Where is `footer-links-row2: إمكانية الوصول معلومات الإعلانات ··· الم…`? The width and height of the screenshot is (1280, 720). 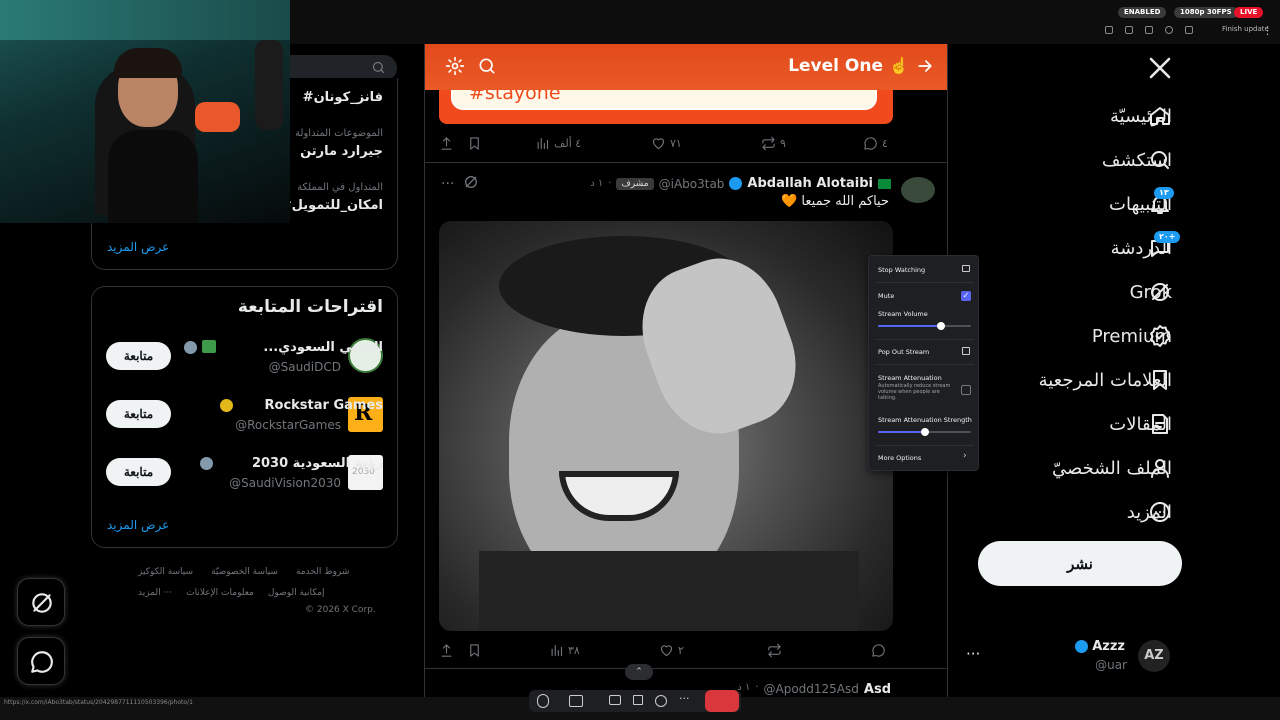 footer-links-row2: إمكانية الوصول معلومات الإعلانات ··· الم… is located at coordinates (260, 593).